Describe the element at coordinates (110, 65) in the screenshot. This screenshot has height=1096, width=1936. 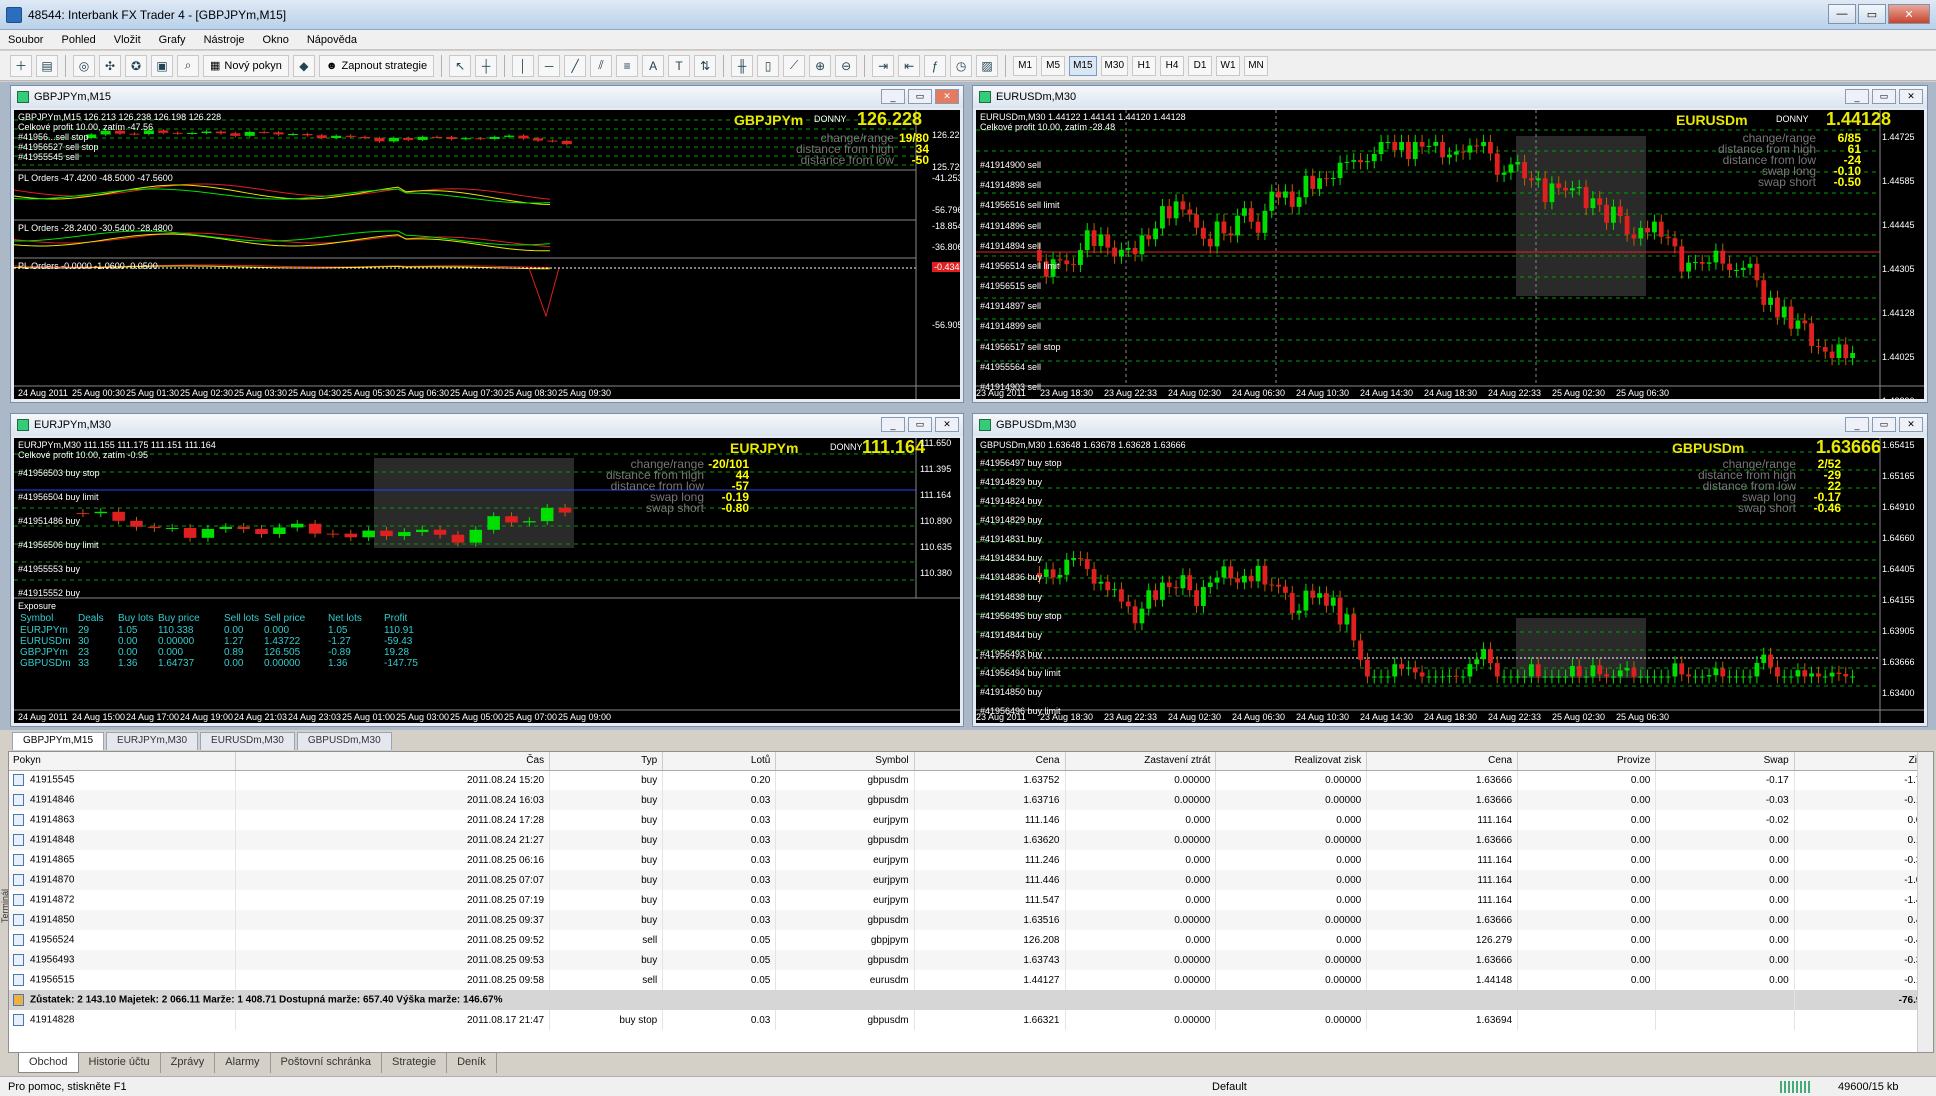
I see `data-window-icon: ✣` at that location.